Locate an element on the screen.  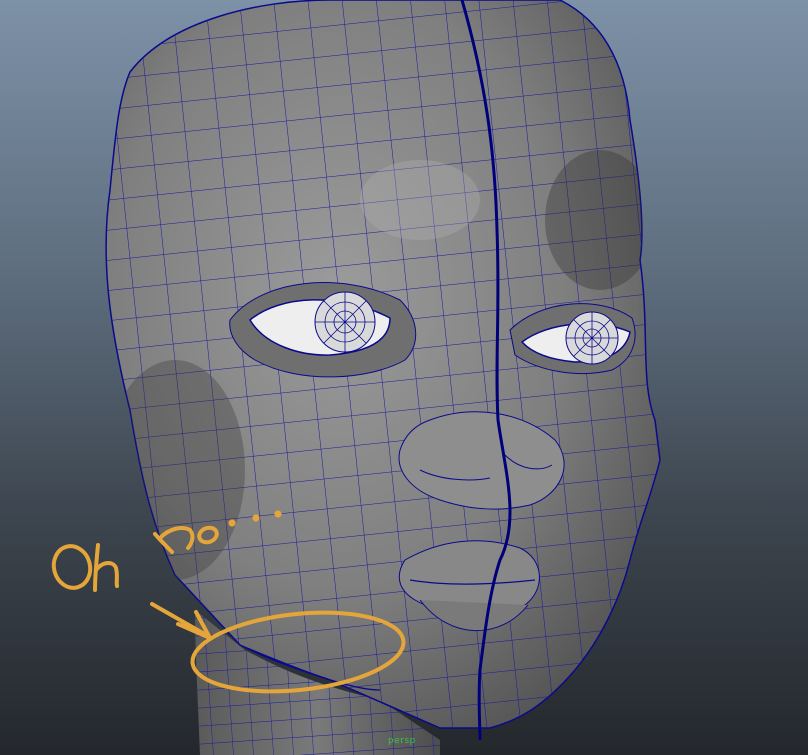
annotation-arrow is located at coordinates (181, 621).